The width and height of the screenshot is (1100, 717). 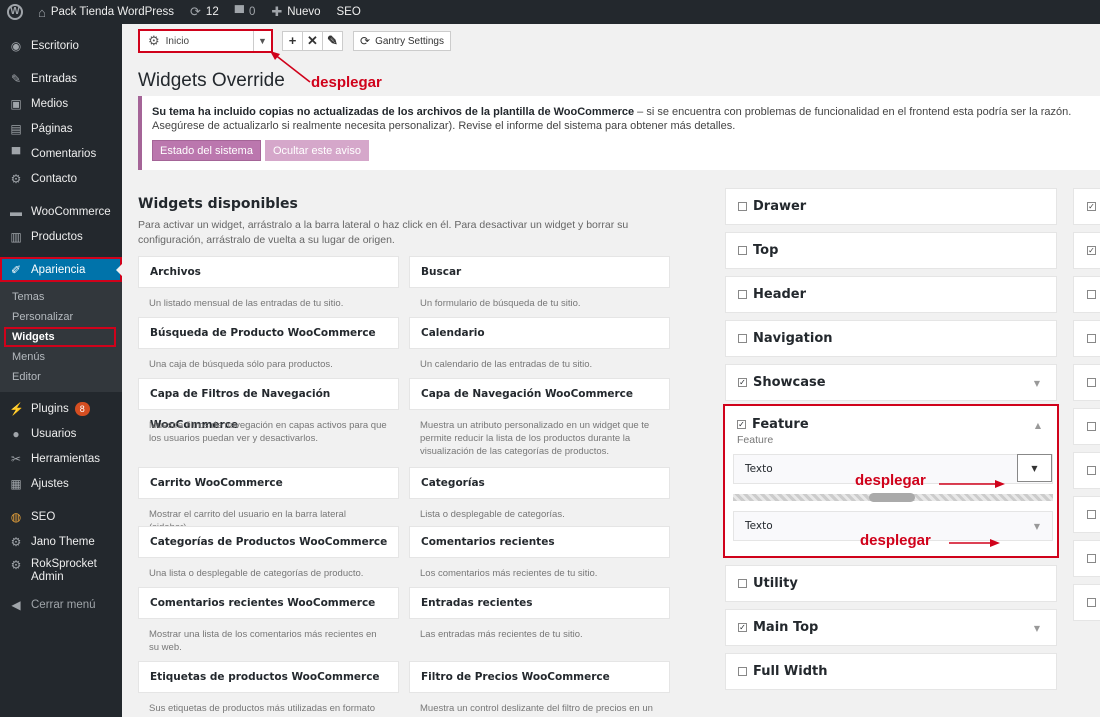 I want to click on site-name-link: ⌂ Pack Tienda WordPress, so click(x=106, y=12).